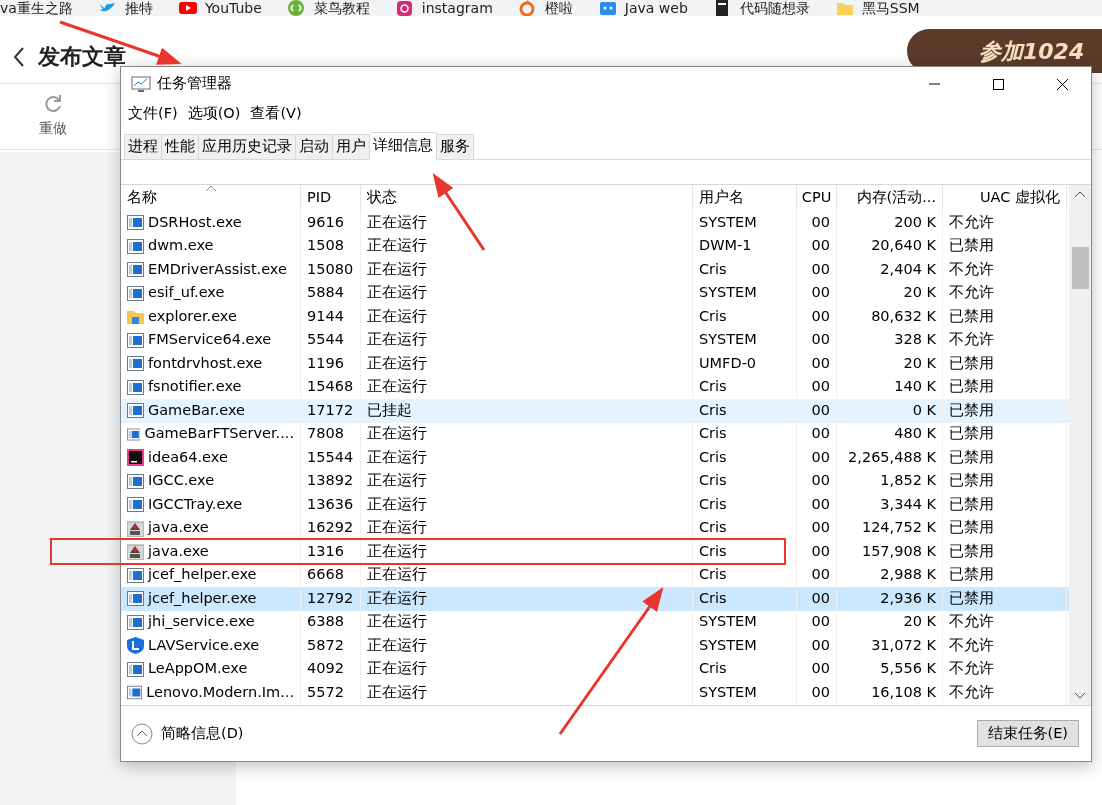 This screenshot has width=1102, height=805. I want to click on bookmark-link: Java web, so click(643, 8).